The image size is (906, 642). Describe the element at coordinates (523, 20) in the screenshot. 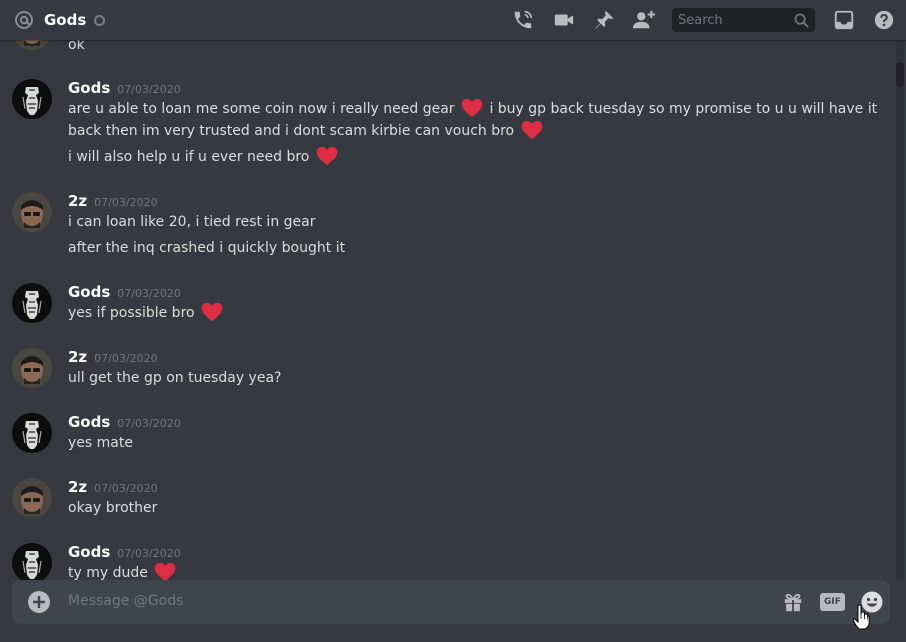

I see `call-icon` at that location.